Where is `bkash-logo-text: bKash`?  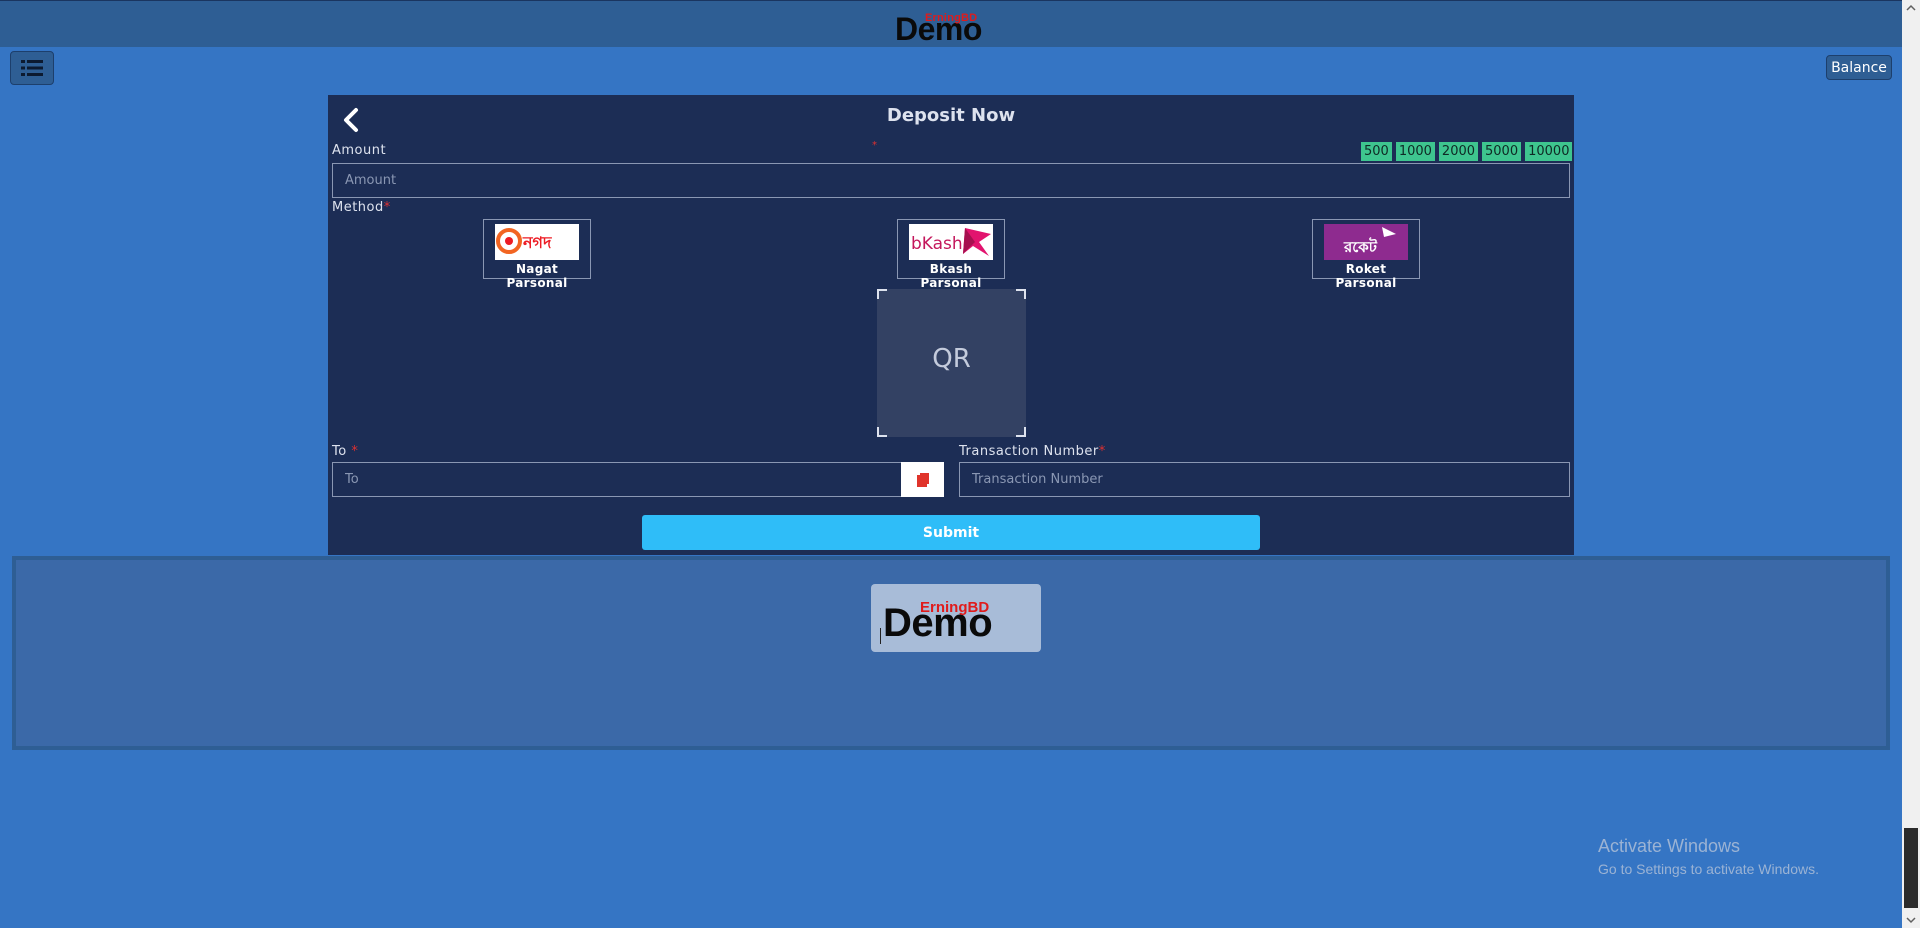 bkash-logo-text: bKash is located at coordinates (937, 244).